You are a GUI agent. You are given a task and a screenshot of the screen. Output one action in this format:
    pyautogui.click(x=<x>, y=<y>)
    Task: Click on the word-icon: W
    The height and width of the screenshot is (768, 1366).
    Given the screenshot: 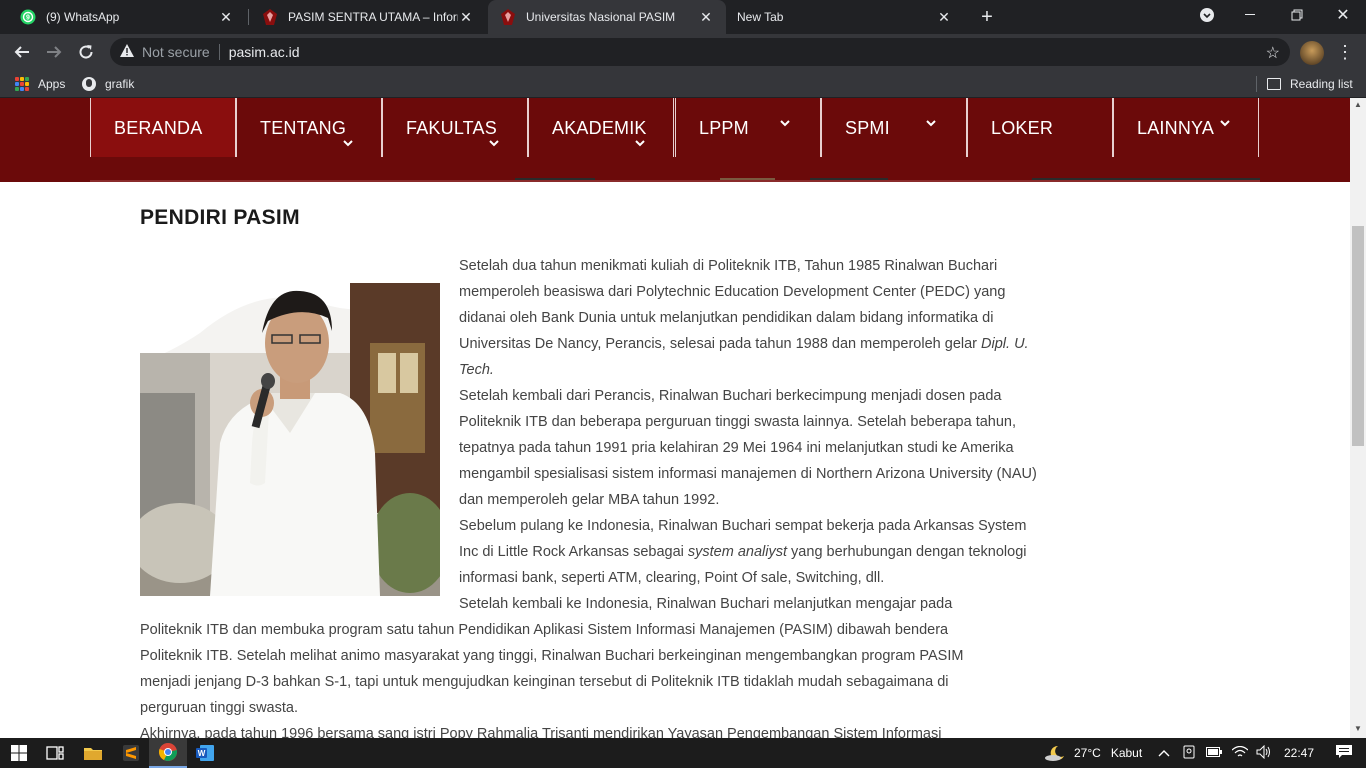 What is the action you would take?
    pyautogui.click(x=205, y=753)
    